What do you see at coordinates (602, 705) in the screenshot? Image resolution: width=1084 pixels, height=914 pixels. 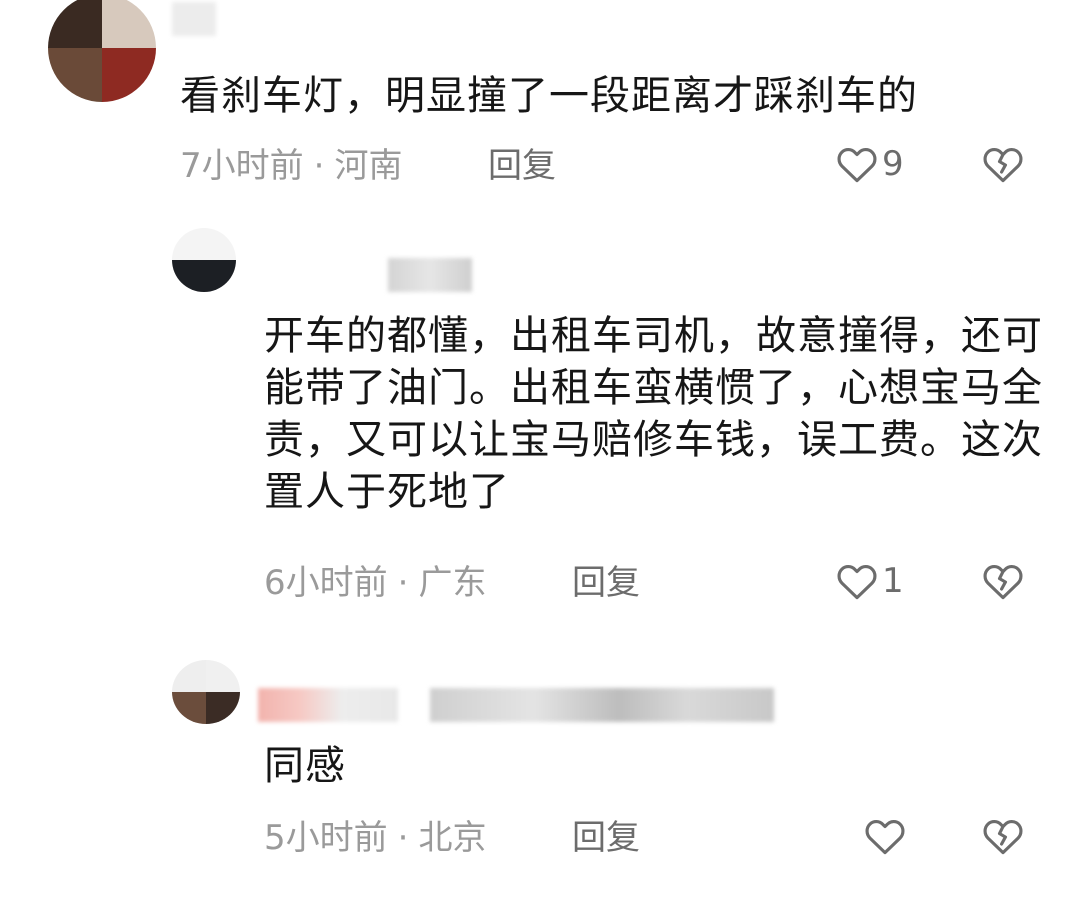 I see `reply-target-blurred` at bounding box center [602, 705].